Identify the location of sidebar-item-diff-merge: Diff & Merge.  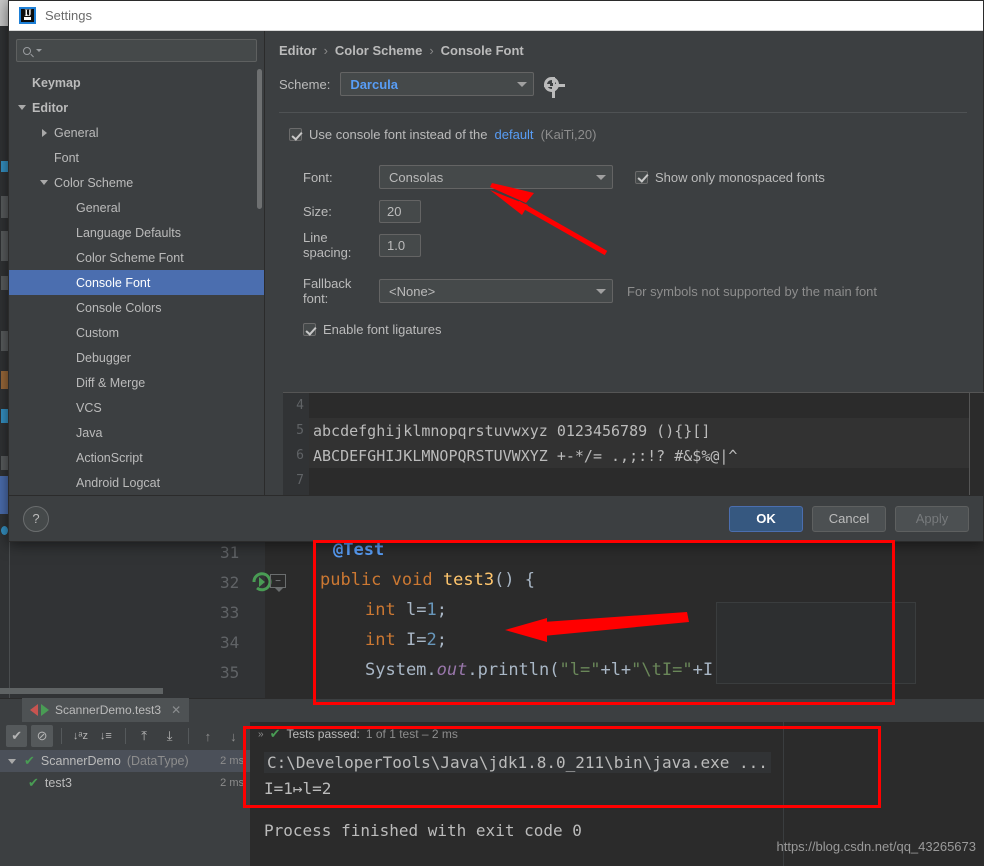
(136, 382).